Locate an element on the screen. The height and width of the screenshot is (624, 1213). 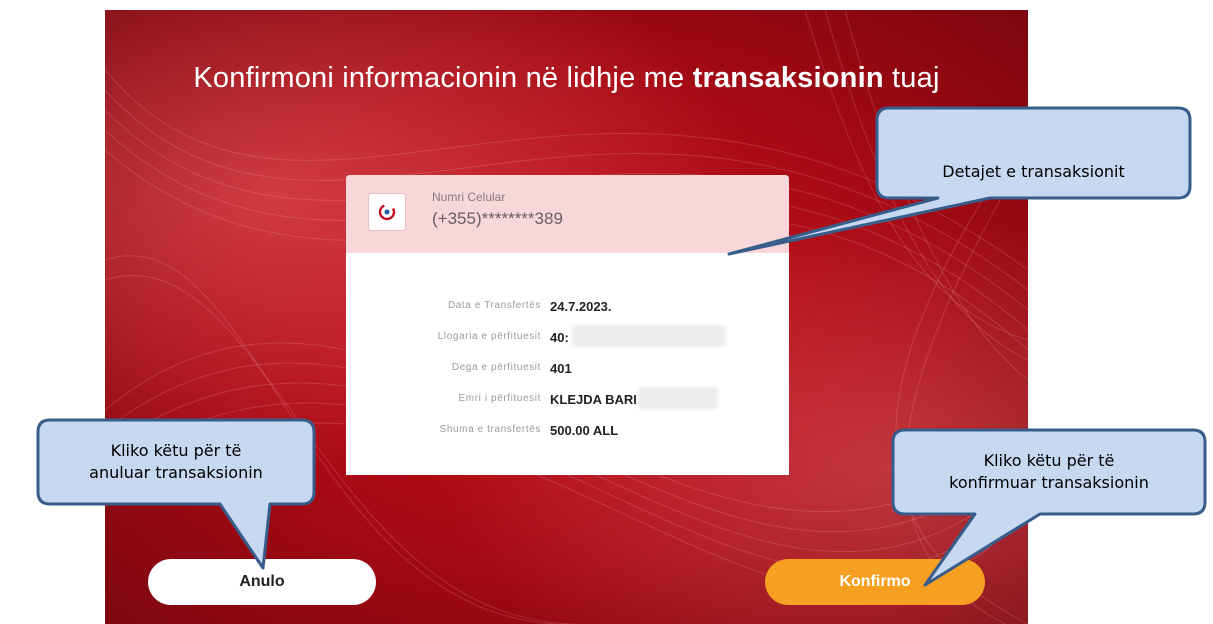
confirm-button: Konfirmo is located at coordinates (875, 582).